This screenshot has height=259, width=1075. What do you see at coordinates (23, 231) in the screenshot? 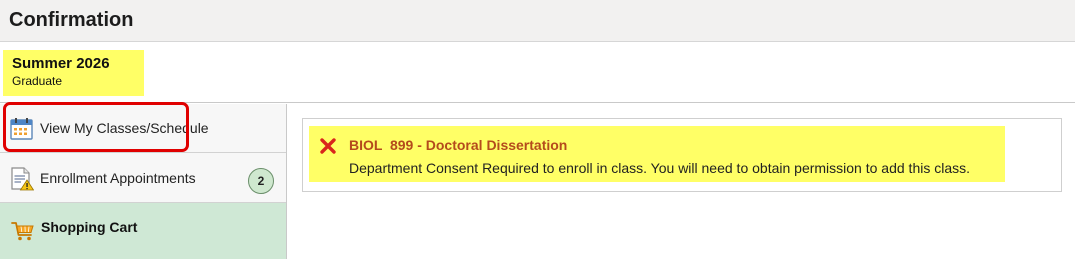
I see `shopping-cart-icon` at bounding box center [23, 231].